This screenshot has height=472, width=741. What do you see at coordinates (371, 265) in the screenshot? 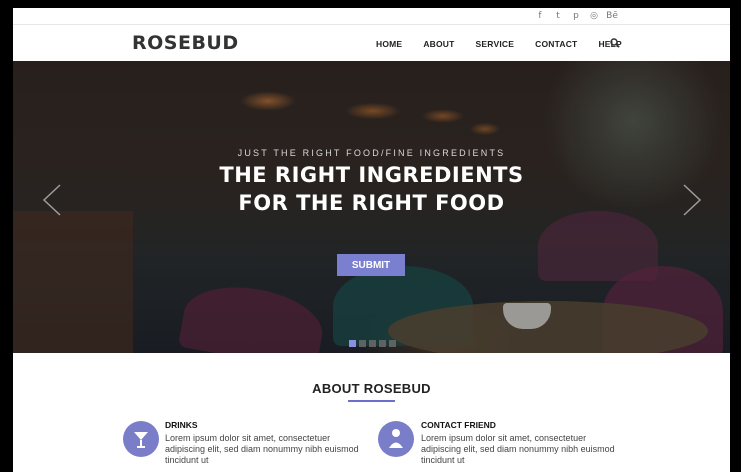
I see `submit-button: SUBMIT` at bounding box center [371, 265].